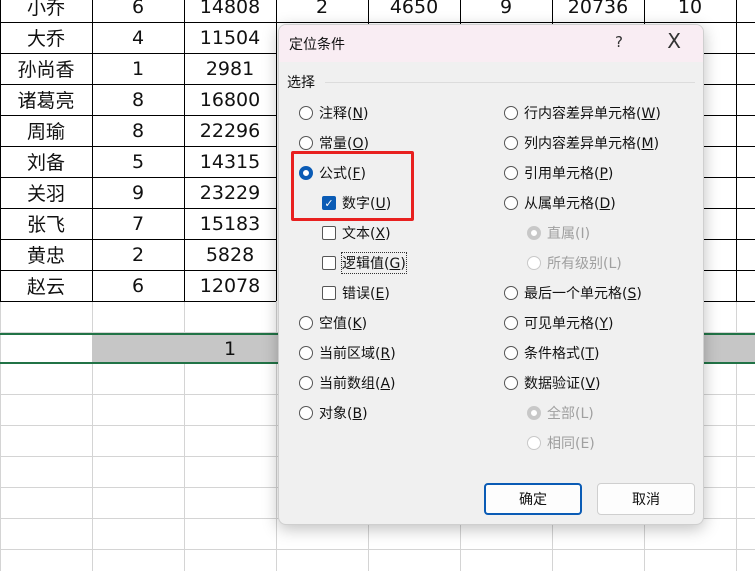 This screenshot has width=755, height=571. Describe the element at coordinates (230, 11) in the screenshot. I see `cell: 14808` at that location.